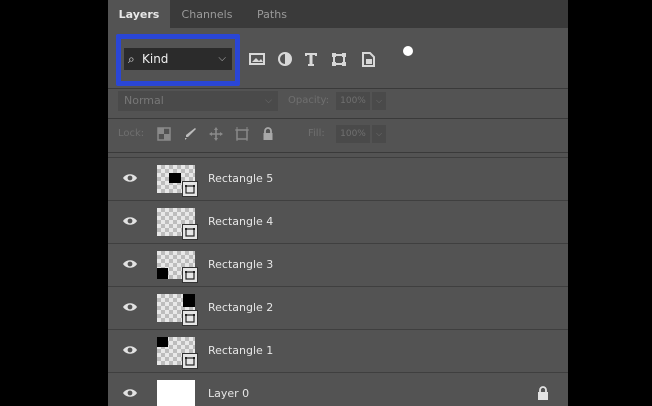 The image size is (652, 406). Describe the element at coordinates (228, 389) in the screenshot. I see `layer-name: Layer 0` at that location.